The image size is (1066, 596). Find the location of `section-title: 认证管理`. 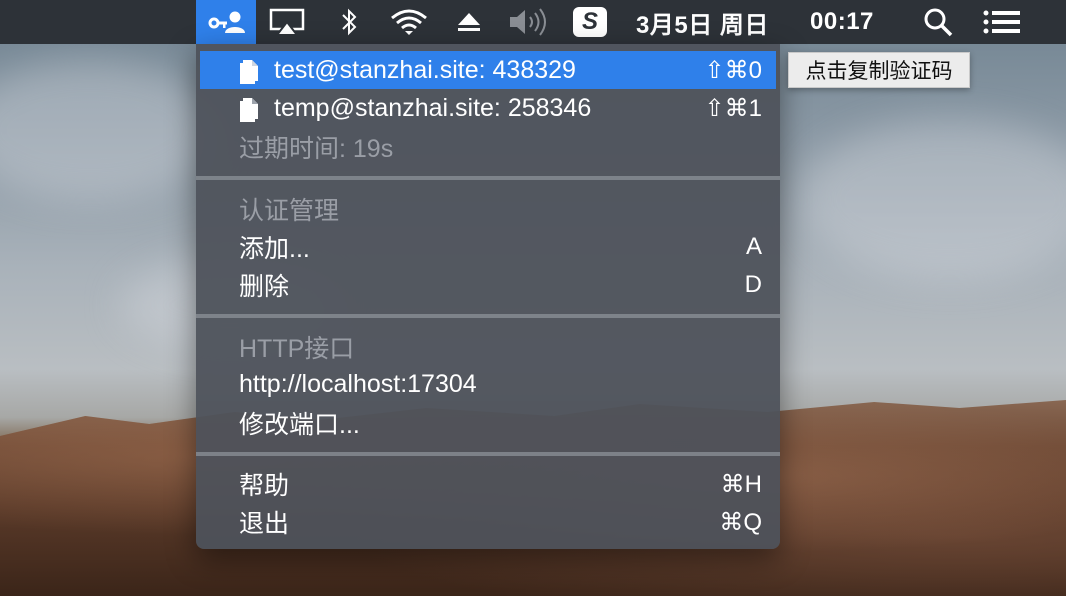

section-title: 认证管理 is located at coordinates (289, 211).